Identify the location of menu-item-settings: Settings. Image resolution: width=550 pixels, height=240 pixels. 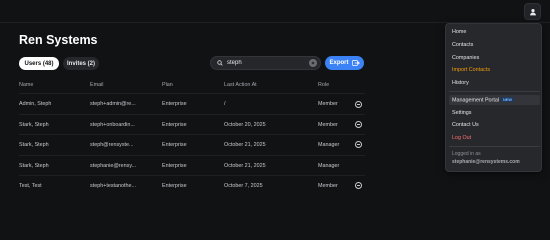
(461, 113).